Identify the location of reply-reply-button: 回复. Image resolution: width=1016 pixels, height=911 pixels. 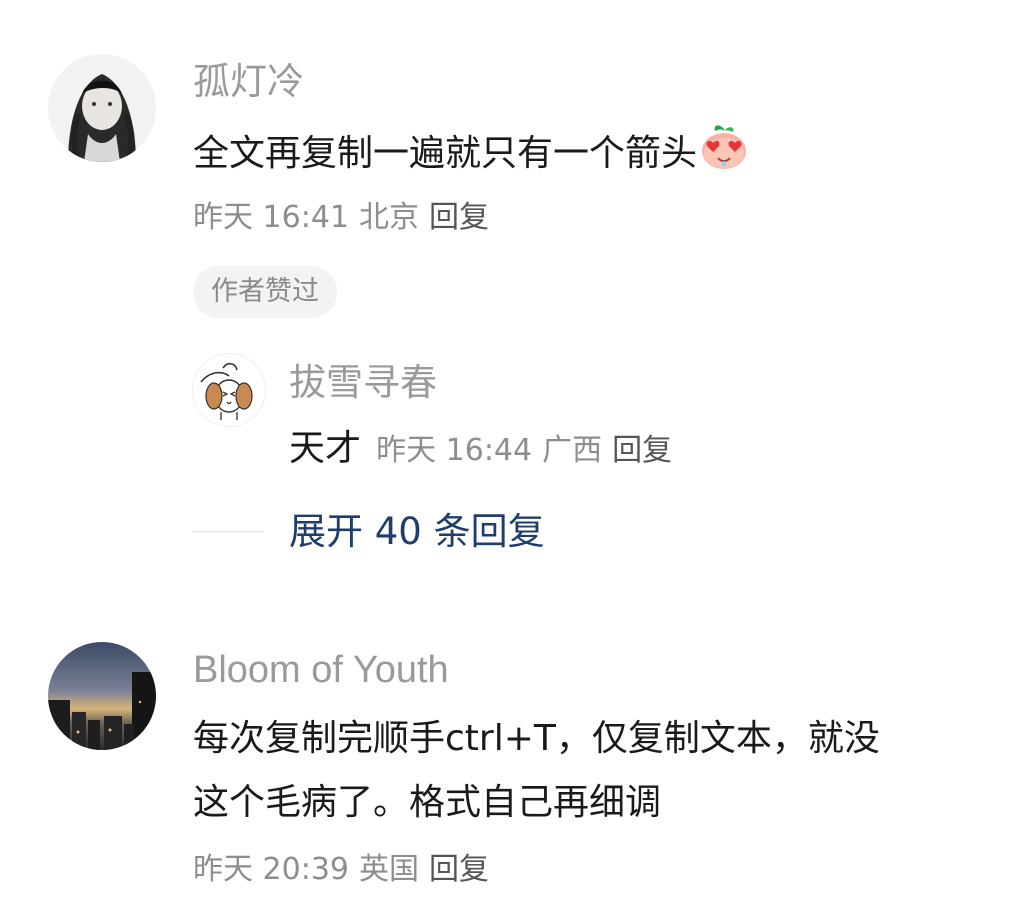
(642, 450).